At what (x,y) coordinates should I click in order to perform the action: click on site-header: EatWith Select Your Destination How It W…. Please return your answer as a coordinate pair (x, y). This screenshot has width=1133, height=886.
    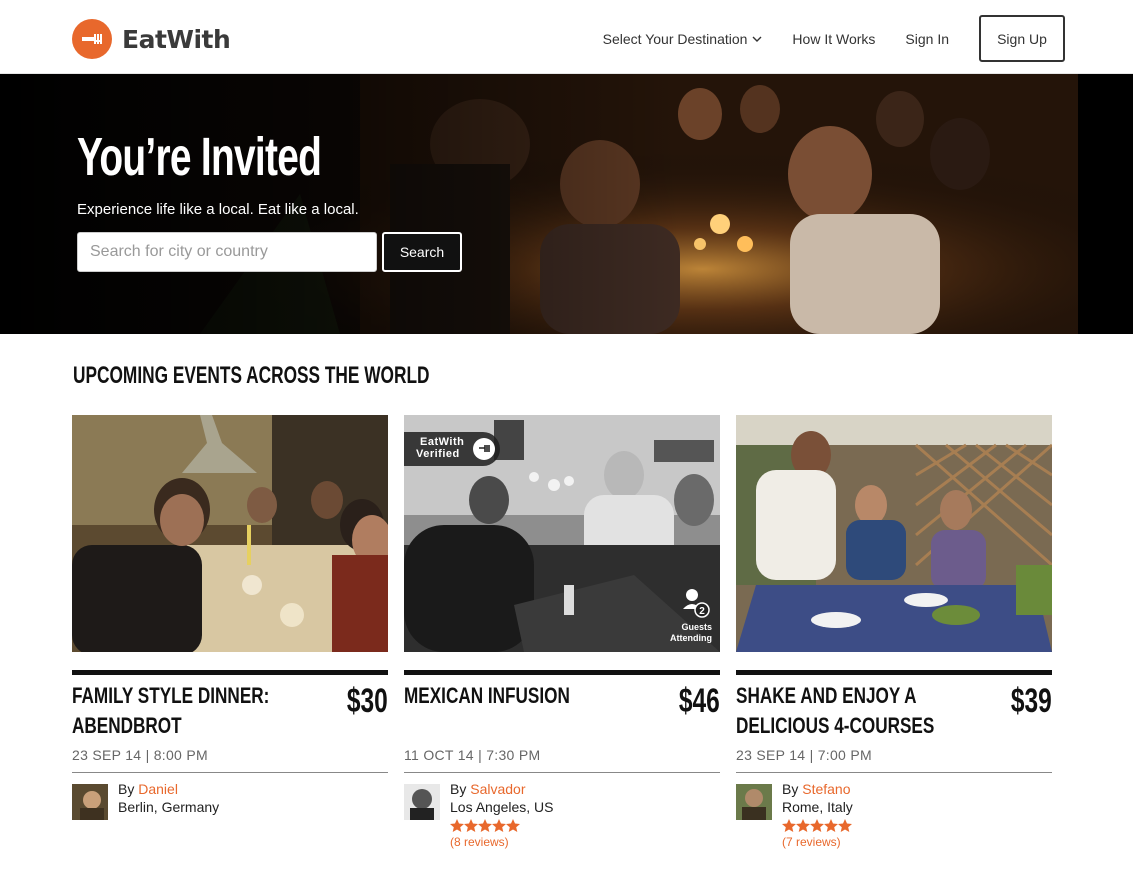
    Looking at the image, I should click on (566, 37).